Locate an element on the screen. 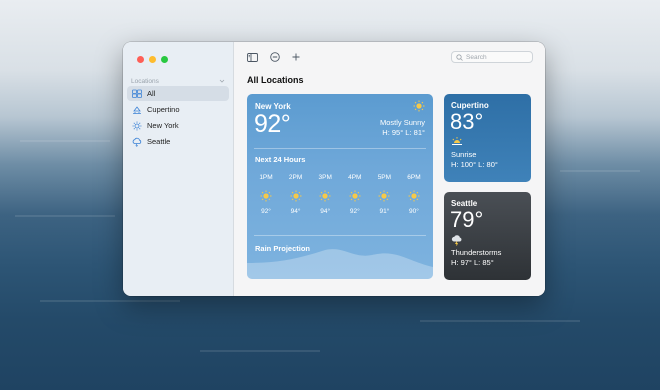  current-temperature: 92° is located at coordinates (272, 124).